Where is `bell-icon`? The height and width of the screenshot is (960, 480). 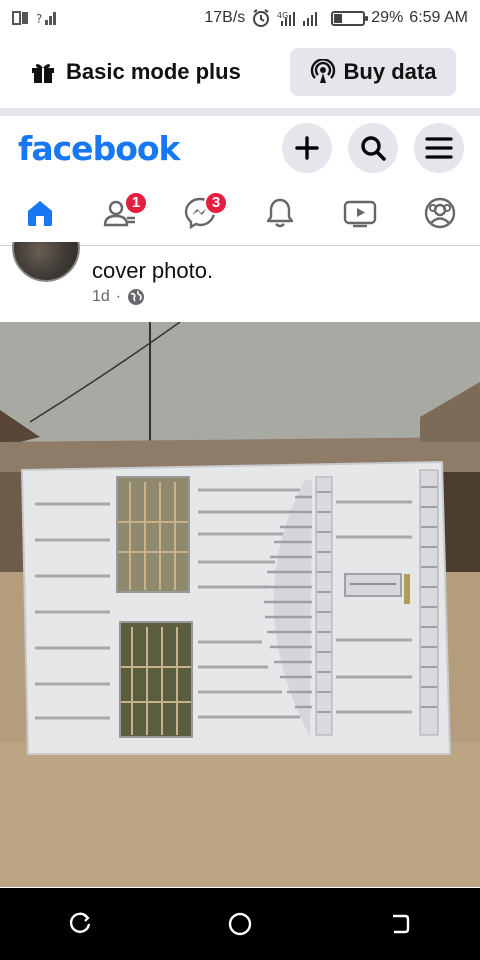
bell-icon is located at coordinates (280, 212).